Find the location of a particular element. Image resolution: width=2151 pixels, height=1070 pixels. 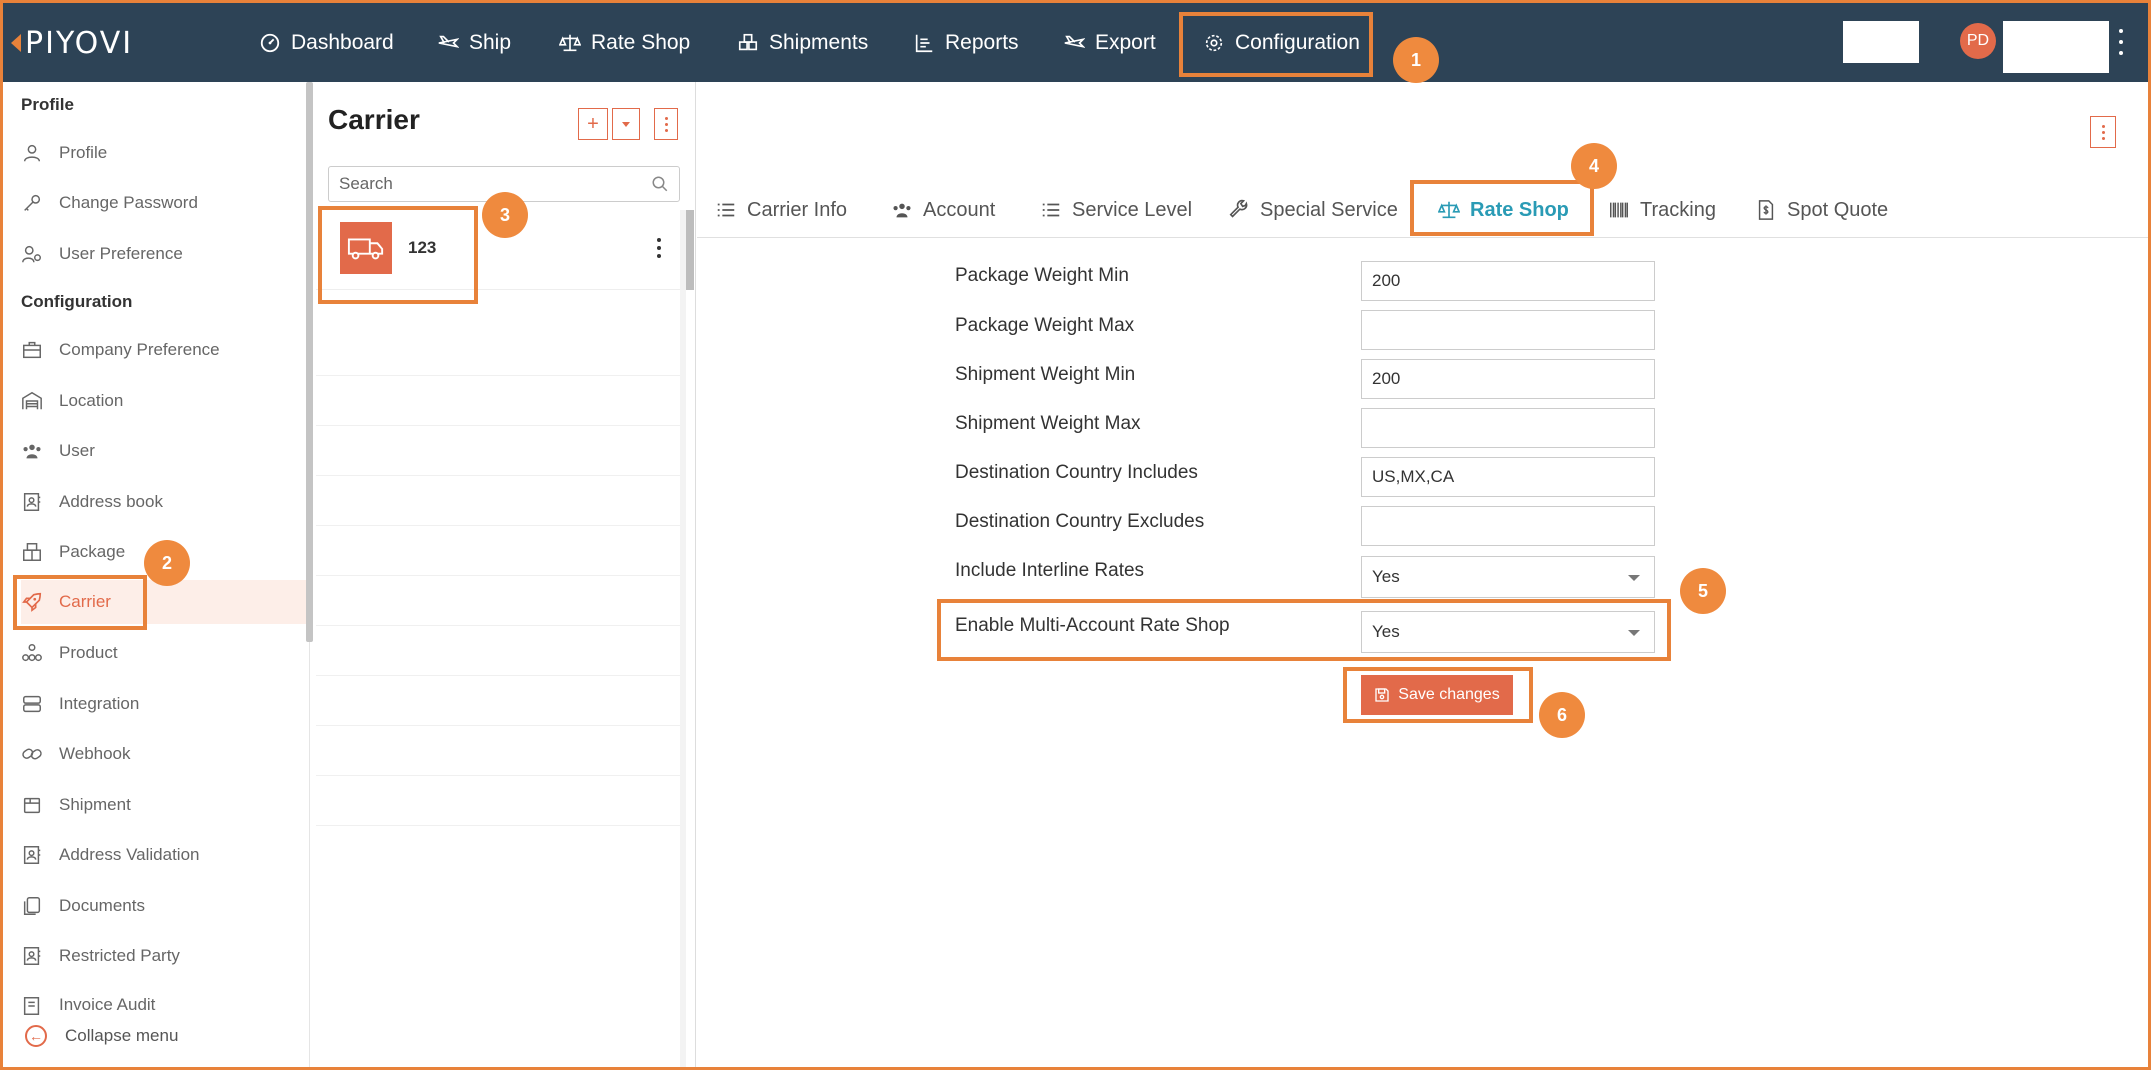

destination-excludes-label: Destination Country Excludes is located at coordinates (1080, 521).